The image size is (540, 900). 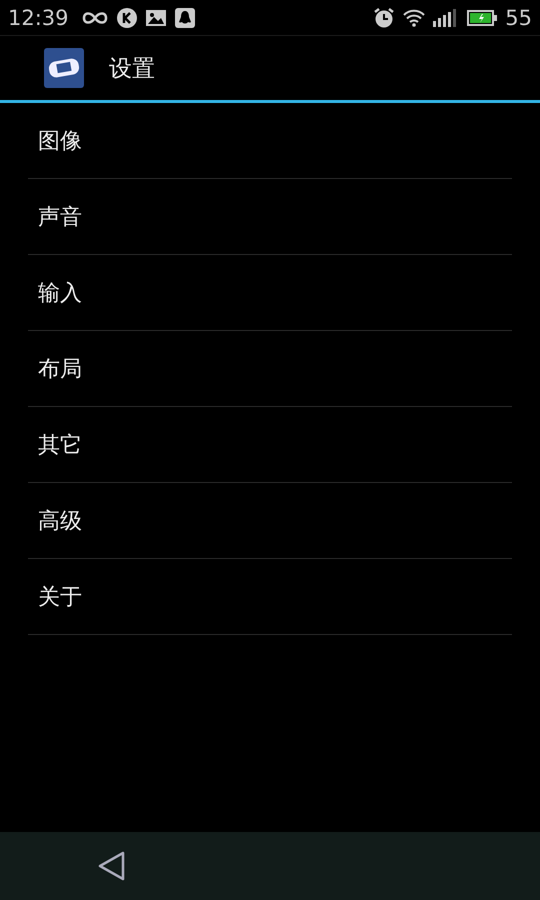 What do you see at coordinates (482, 18) in the screenshot?
I see `battery-icon` at bounding box center [482, 18].